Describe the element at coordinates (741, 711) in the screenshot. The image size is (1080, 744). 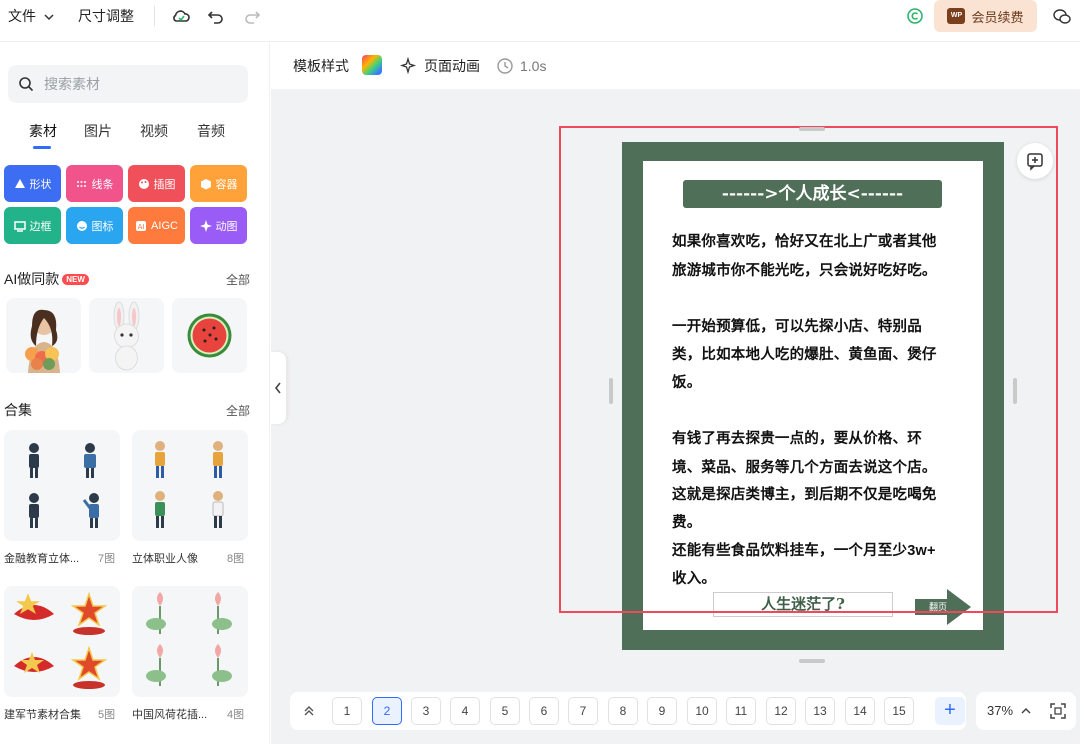
I see `page-button-11: 11` at that location.